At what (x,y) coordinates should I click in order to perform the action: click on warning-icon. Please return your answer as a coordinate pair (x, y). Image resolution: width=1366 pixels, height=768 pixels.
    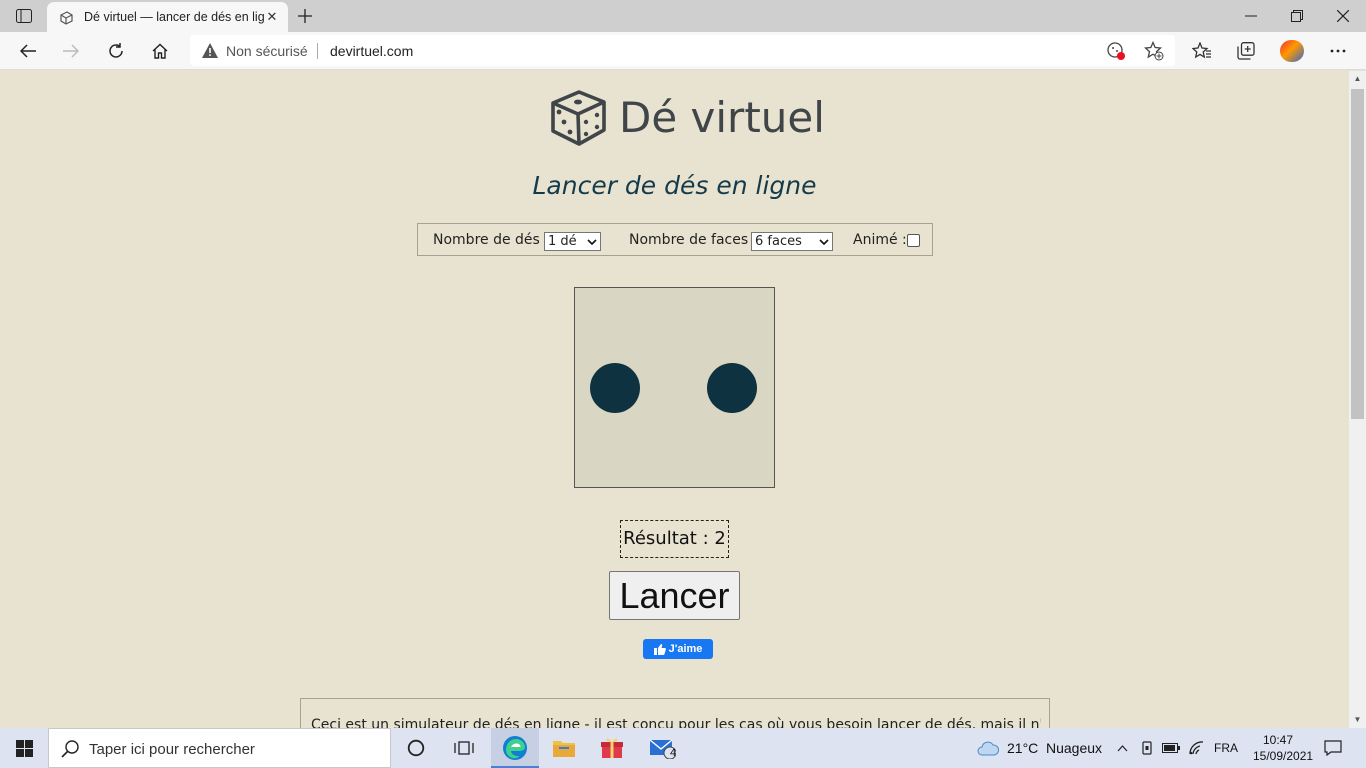
    Looking at the image, I should click on (210, 50).